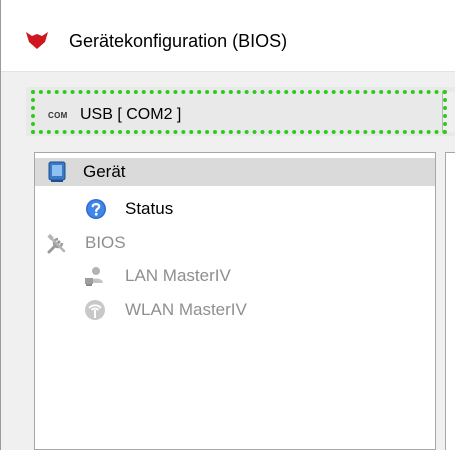 This screenshot has height=450, width=455. What do you see at coordinates (178, 41) in the screenshot?
I see `window-title: Gerätekonfiguration (BIOS)` at bounding box center [178, 41].